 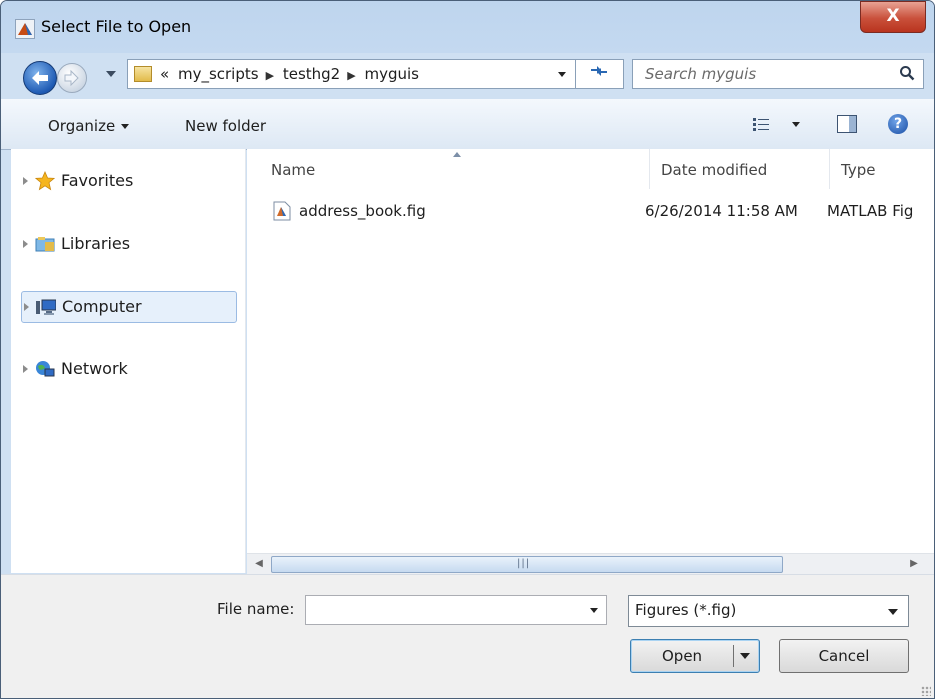 What do you see at coordinates (456, 610) in the screenshot?
I see `file-name-field` at bounding box center [456, 610].